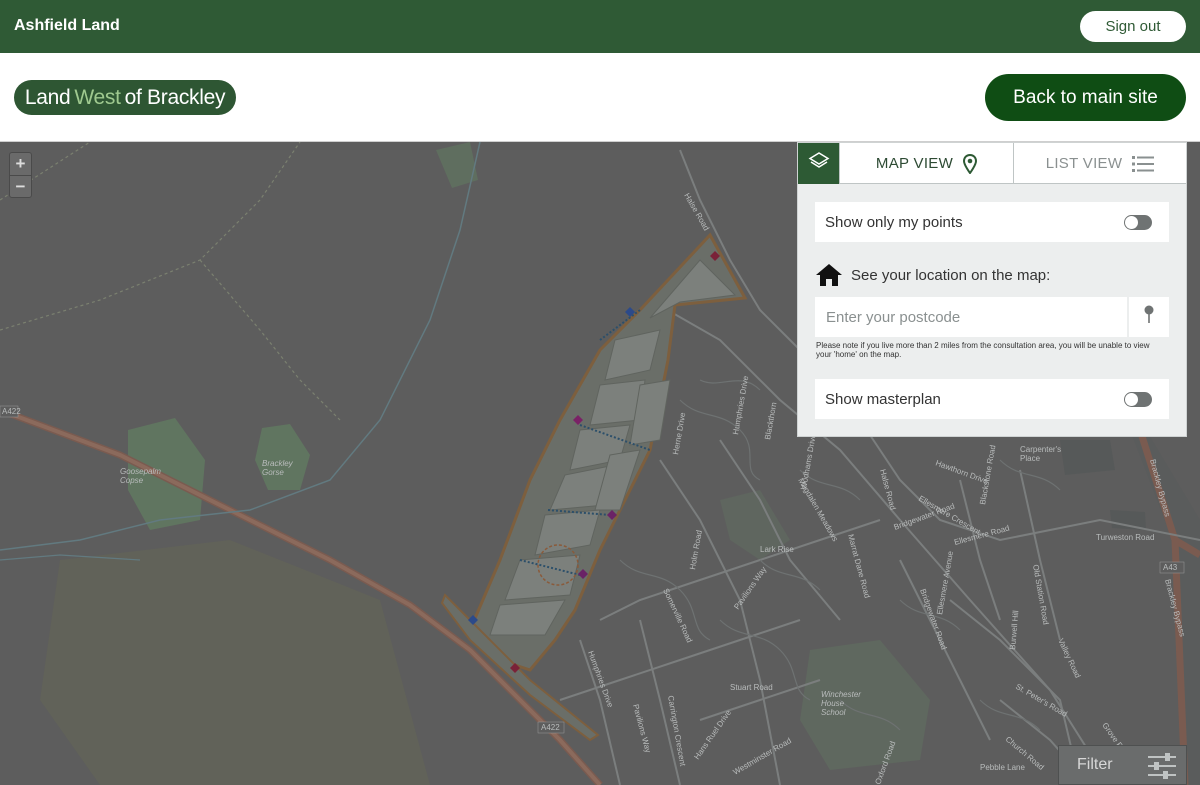  What do you see at coordinates (696, 549) in the screenshot?
I see `label-holm: Holm Road` at bounding box center [696, 549].